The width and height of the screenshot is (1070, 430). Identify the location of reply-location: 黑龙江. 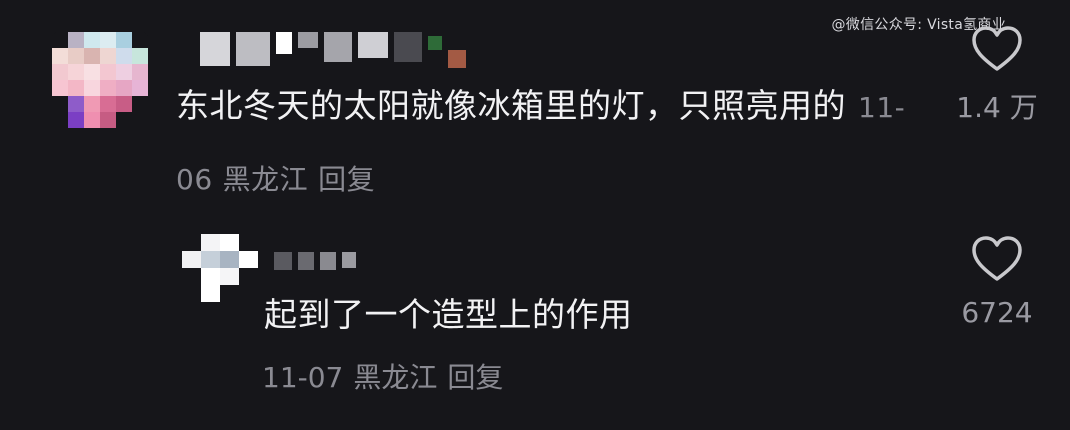
(395, 377).